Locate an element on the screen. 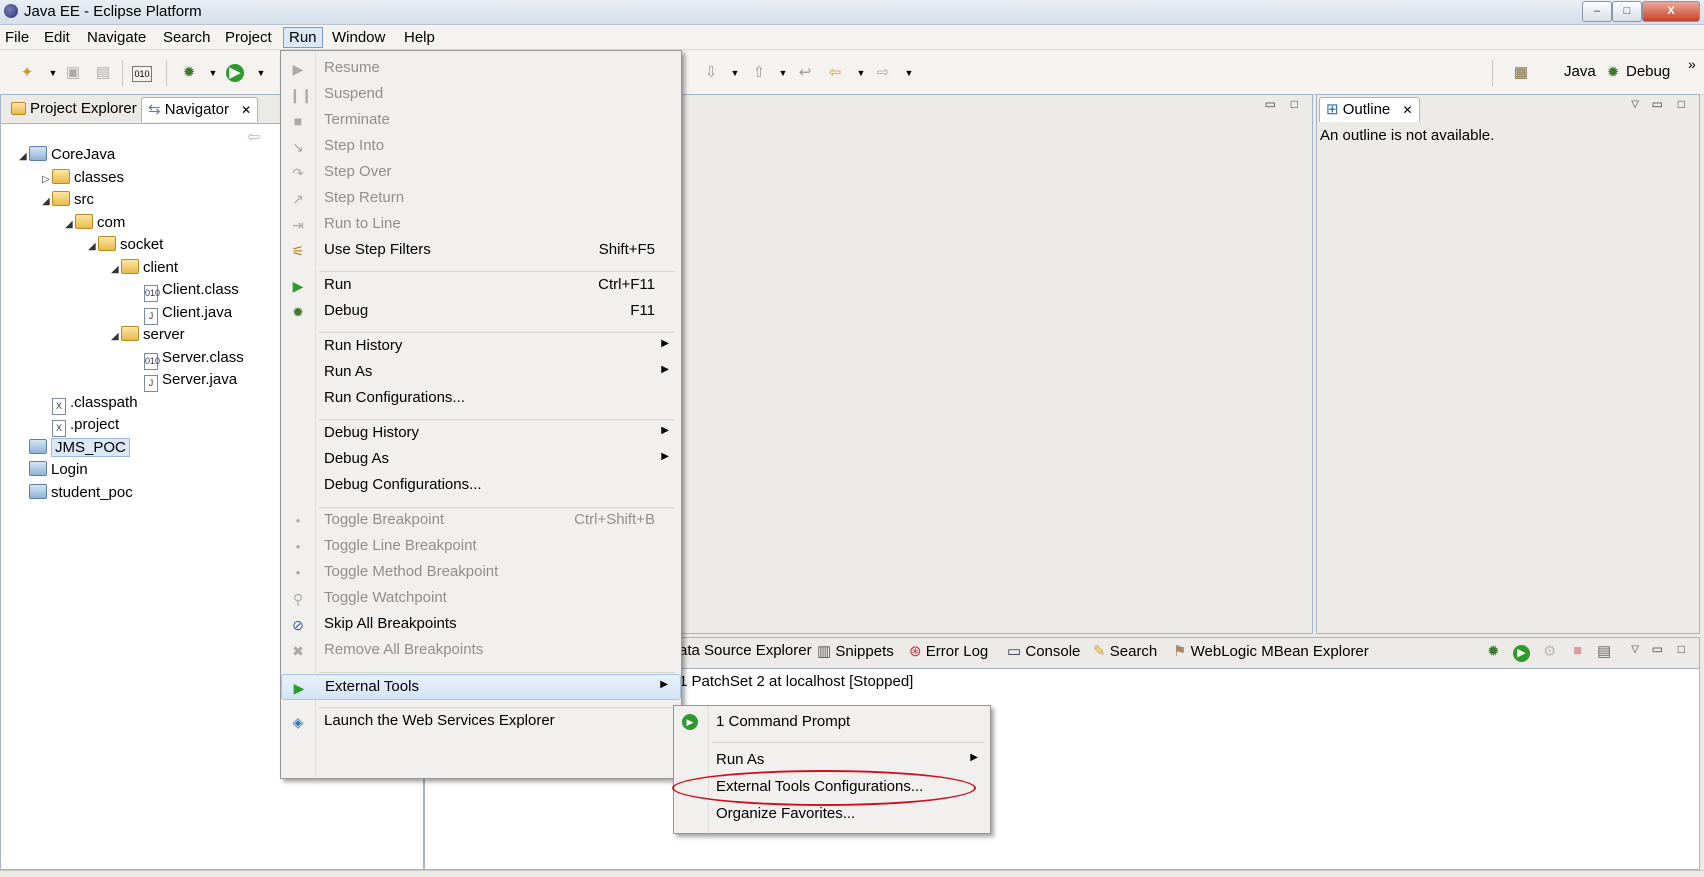 Image resolution: width=1704 pixels, height=877 pixels. java-perspective-button: Java is located at coordinates (1580, 71).